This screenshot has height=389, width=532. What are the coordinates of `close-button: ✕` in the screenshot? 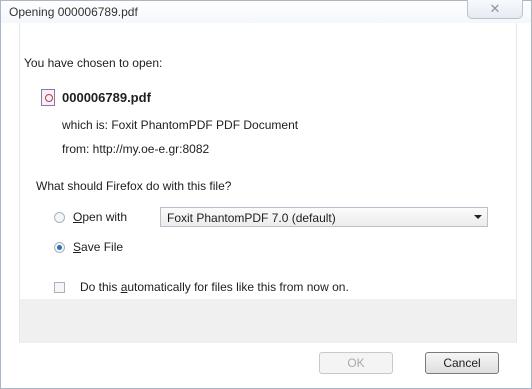 It's located at (495, 9).